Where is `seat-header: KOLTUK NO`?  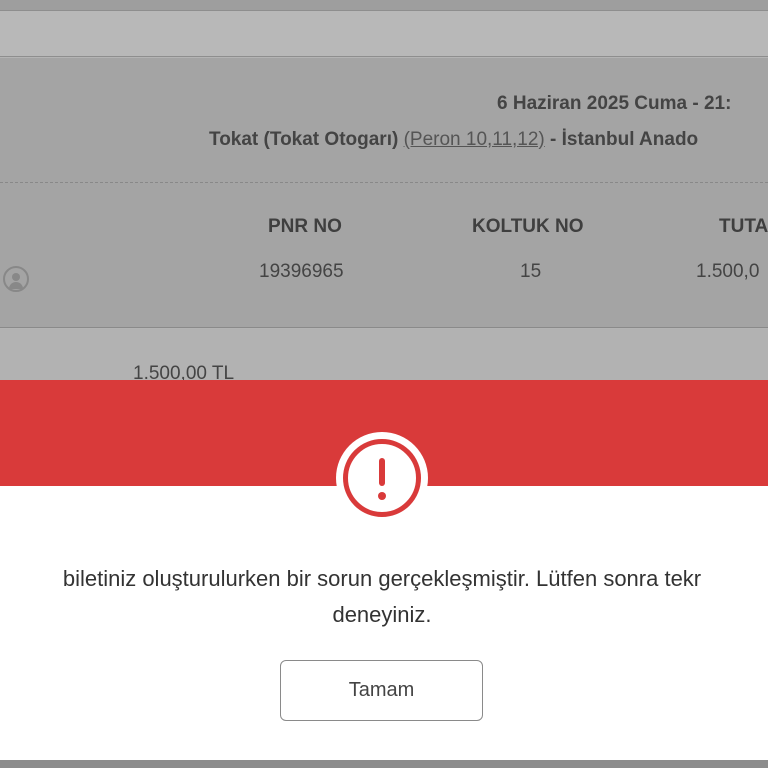 seat-header: KOLTUK NO is located at coordinates (528, 226).